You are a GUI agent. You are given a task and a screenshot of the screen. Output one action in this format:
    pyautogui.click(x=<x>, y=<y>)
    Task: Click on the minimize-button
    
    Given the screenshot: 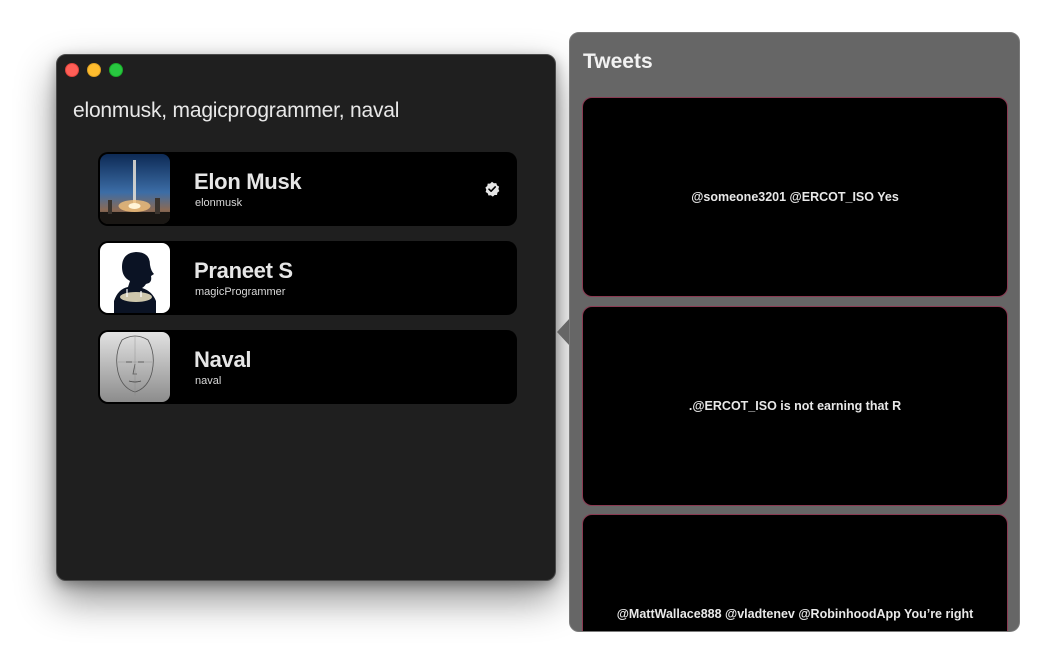 What is the action you would take?
    pyautogui.click(x=94, y=70)
    